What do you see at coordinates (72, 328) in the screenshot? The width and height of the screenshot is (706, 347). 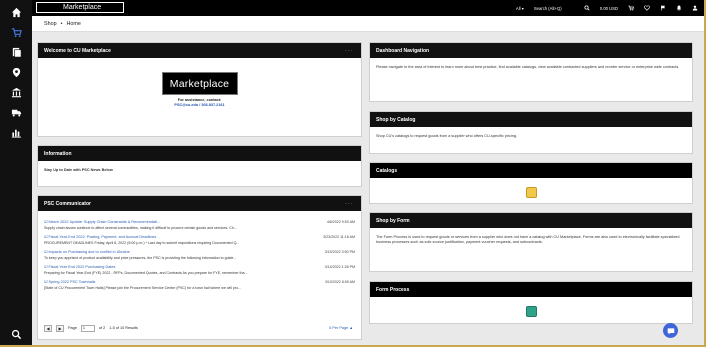 I see `page-label: Page` at bounding box center [72, 328].